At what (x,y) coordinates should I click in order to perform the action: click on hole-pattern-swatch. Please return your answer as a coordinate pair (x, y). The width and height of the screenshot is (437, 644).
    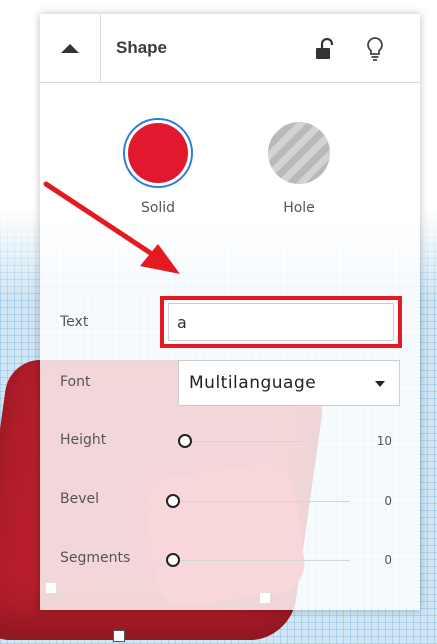
    Looking at the image, I should click on (299, 153).